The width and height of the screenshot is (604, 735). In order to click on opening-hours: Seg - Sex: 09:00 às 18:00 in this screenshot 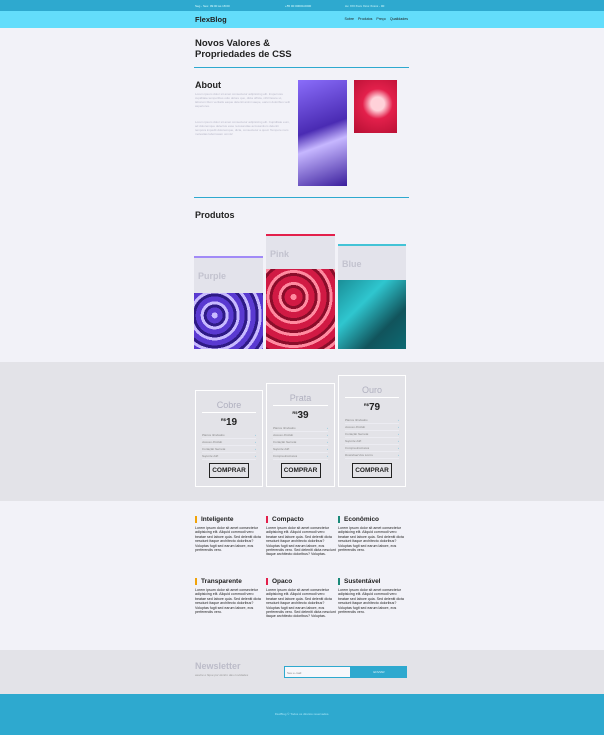, I will do `click(212, 6)`.